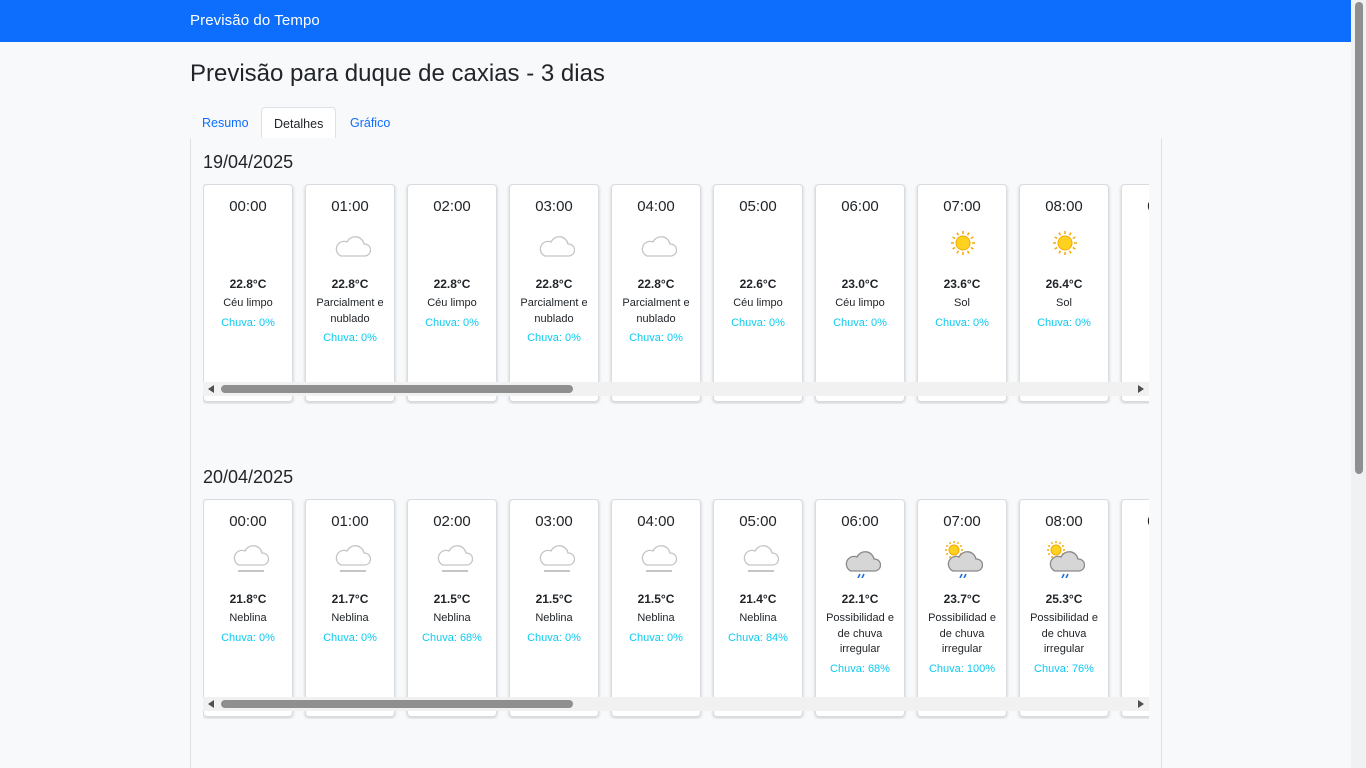 The image size is (1366, 768). What do you see at coordinates (962, 284) in the screenshot?
I see `hour-temperature: 23.6°C` at bounding box center [962, 284].